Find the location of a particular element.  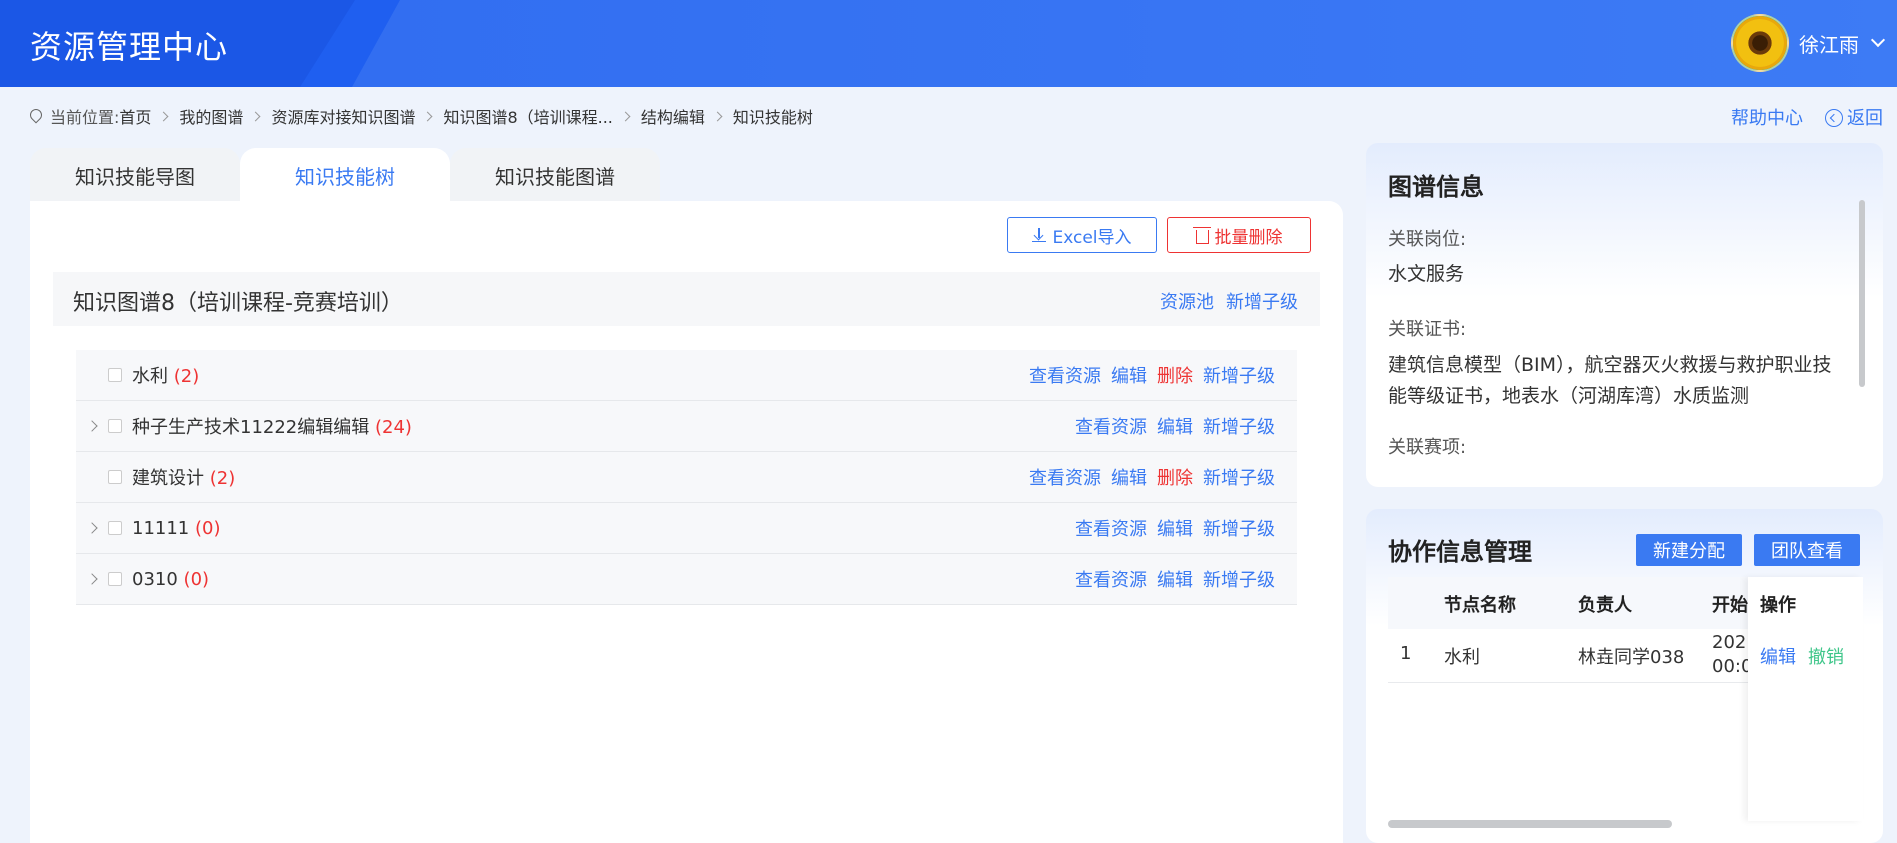

back-link: 返回 is located at coordinates (1854, 117).